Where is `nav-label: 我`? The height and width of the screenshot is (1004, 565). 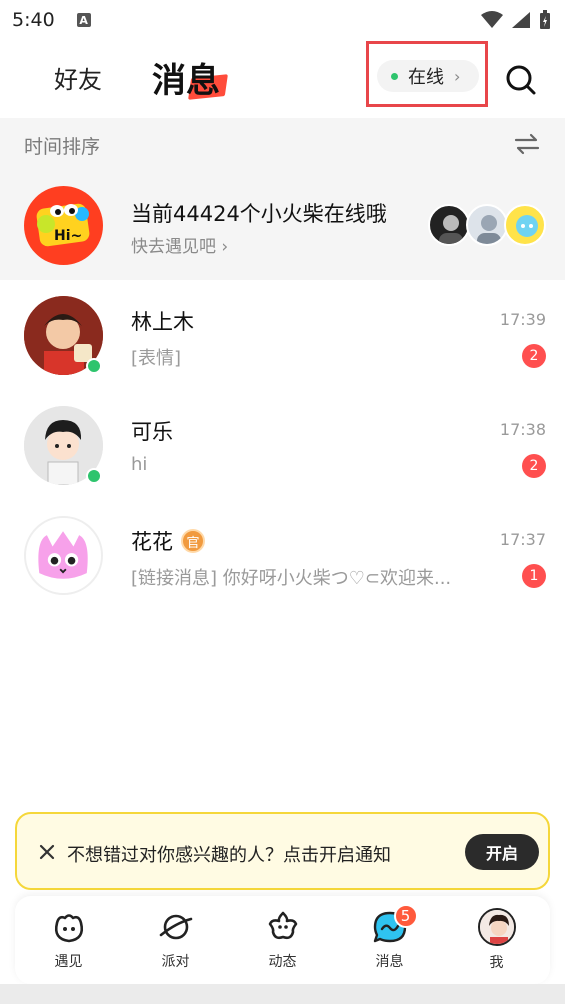 nav-label: 我 is located at coordinates (496, 963).